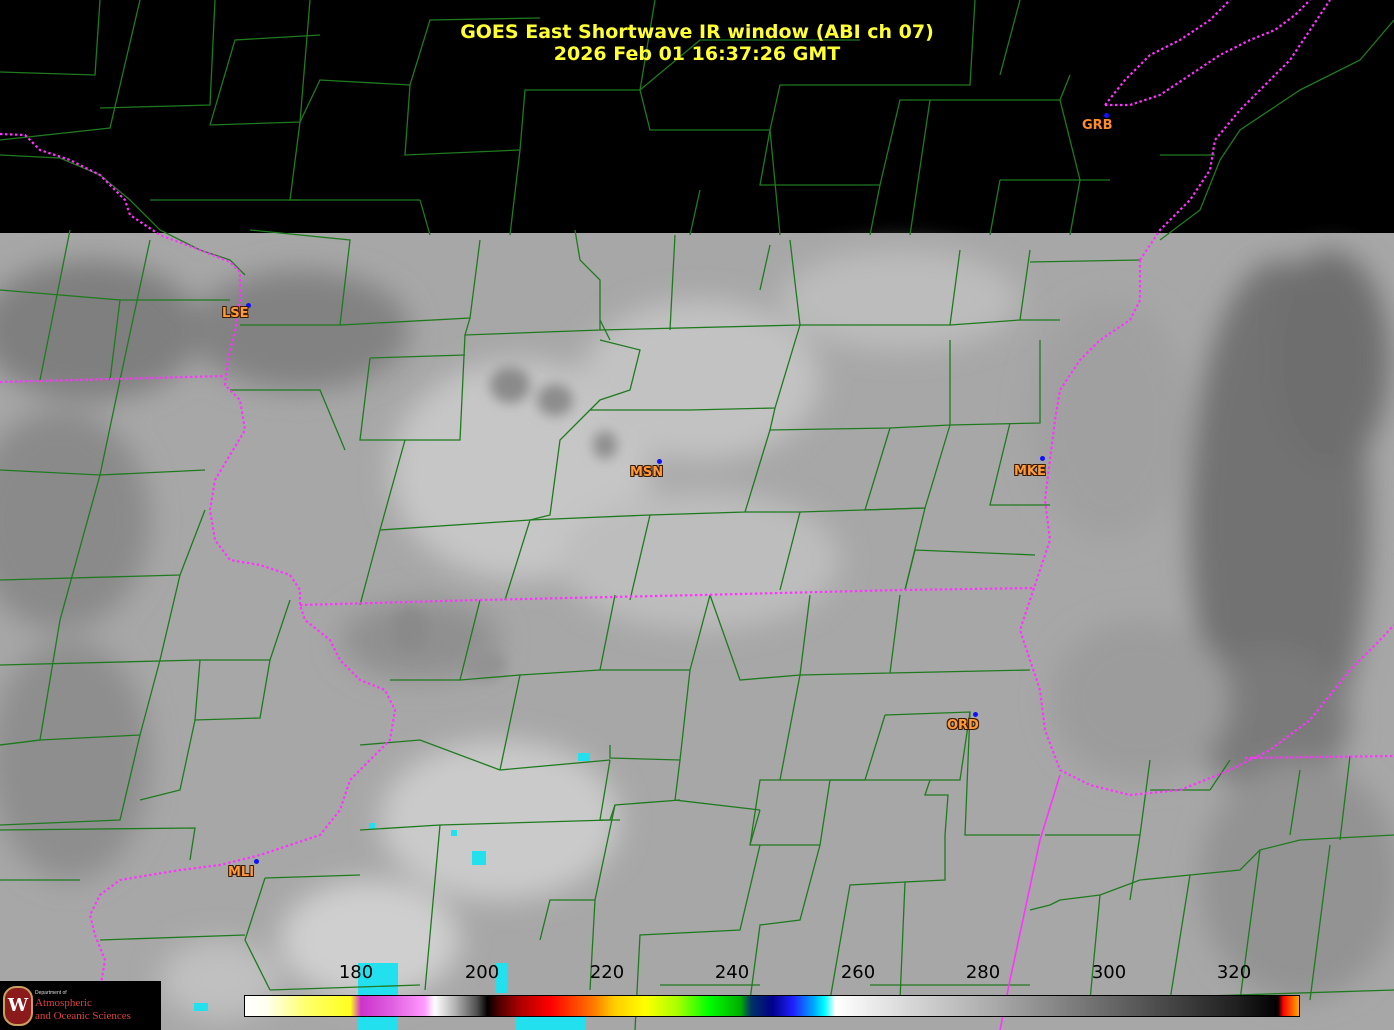 Image resolution: width=1394 pixels, height=1030 pixels. What do you see at coordinates (1109, 972) in the screenshot?
I see `colorbar-tick: 300` at bounding box center [1109, 972].